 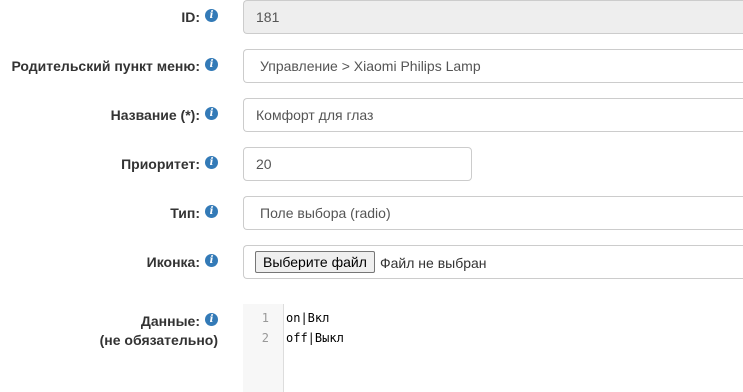 I want to click on id-field: 181, so click(x=493, y=17).